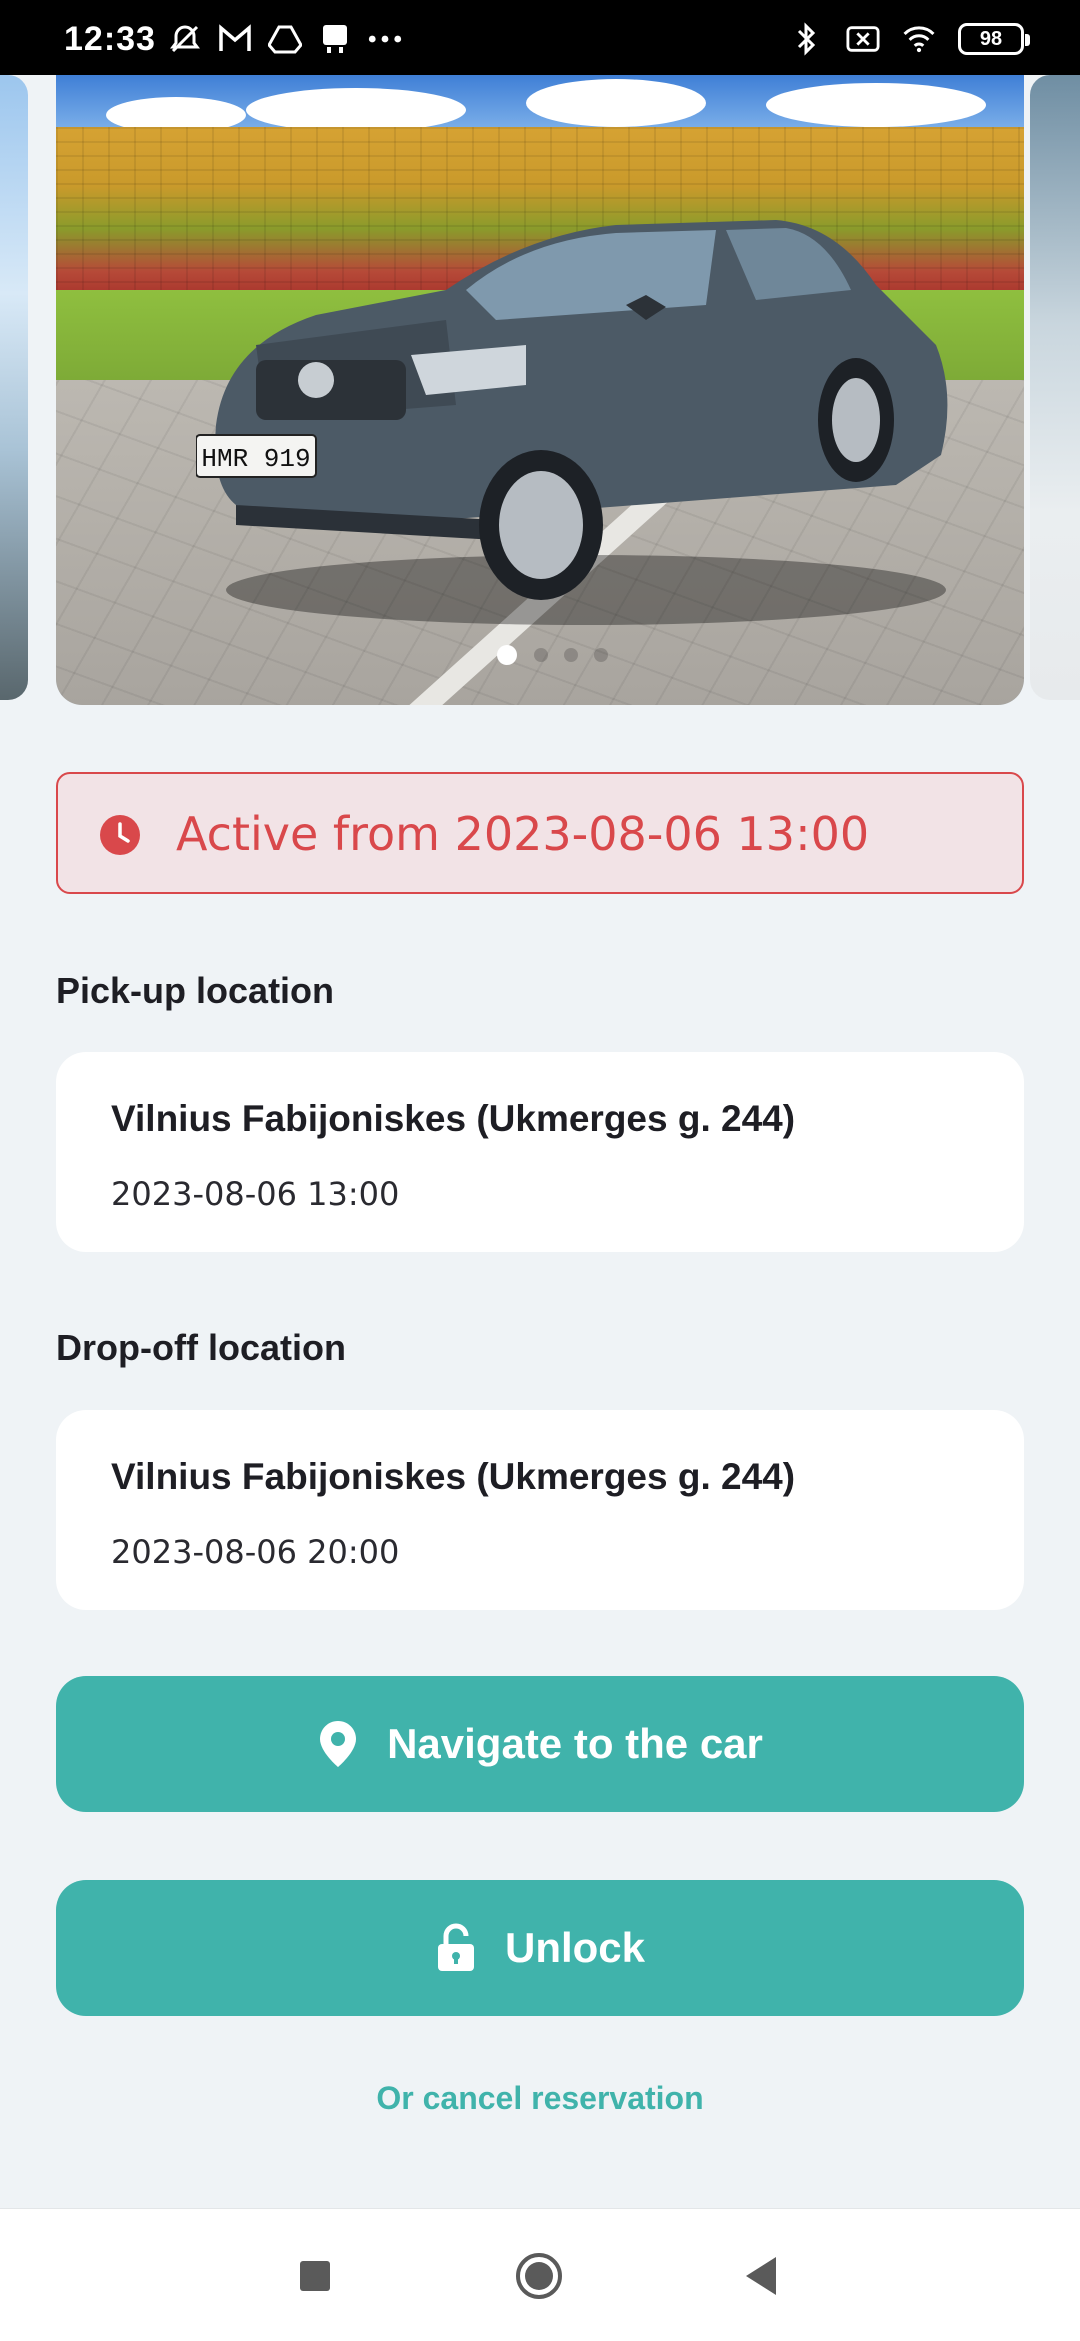  Describe the element at coordinates (453, 1476) in the screenshot. I see `dropoff-location-name: Vilnius Fabijoniskes (Ukmerges g. 244)` at that location.